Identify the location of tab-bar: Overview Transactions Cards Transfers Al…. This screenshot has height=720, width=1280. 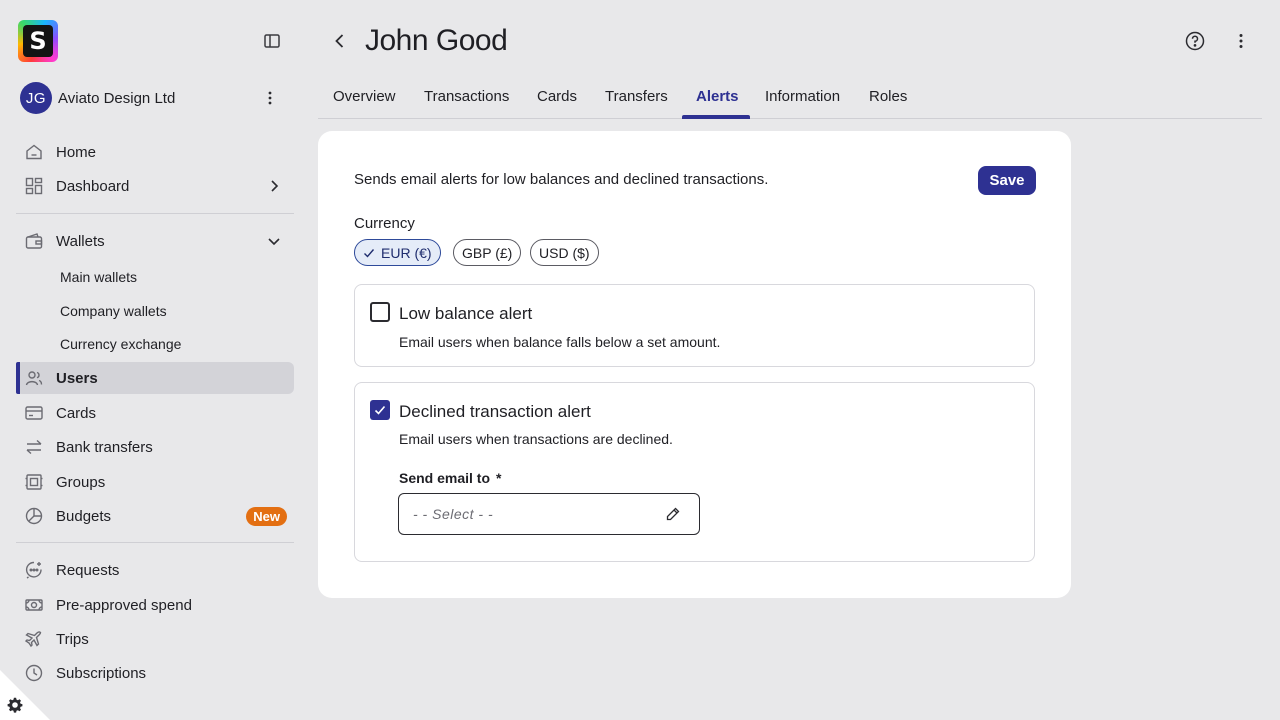
(790, 99).